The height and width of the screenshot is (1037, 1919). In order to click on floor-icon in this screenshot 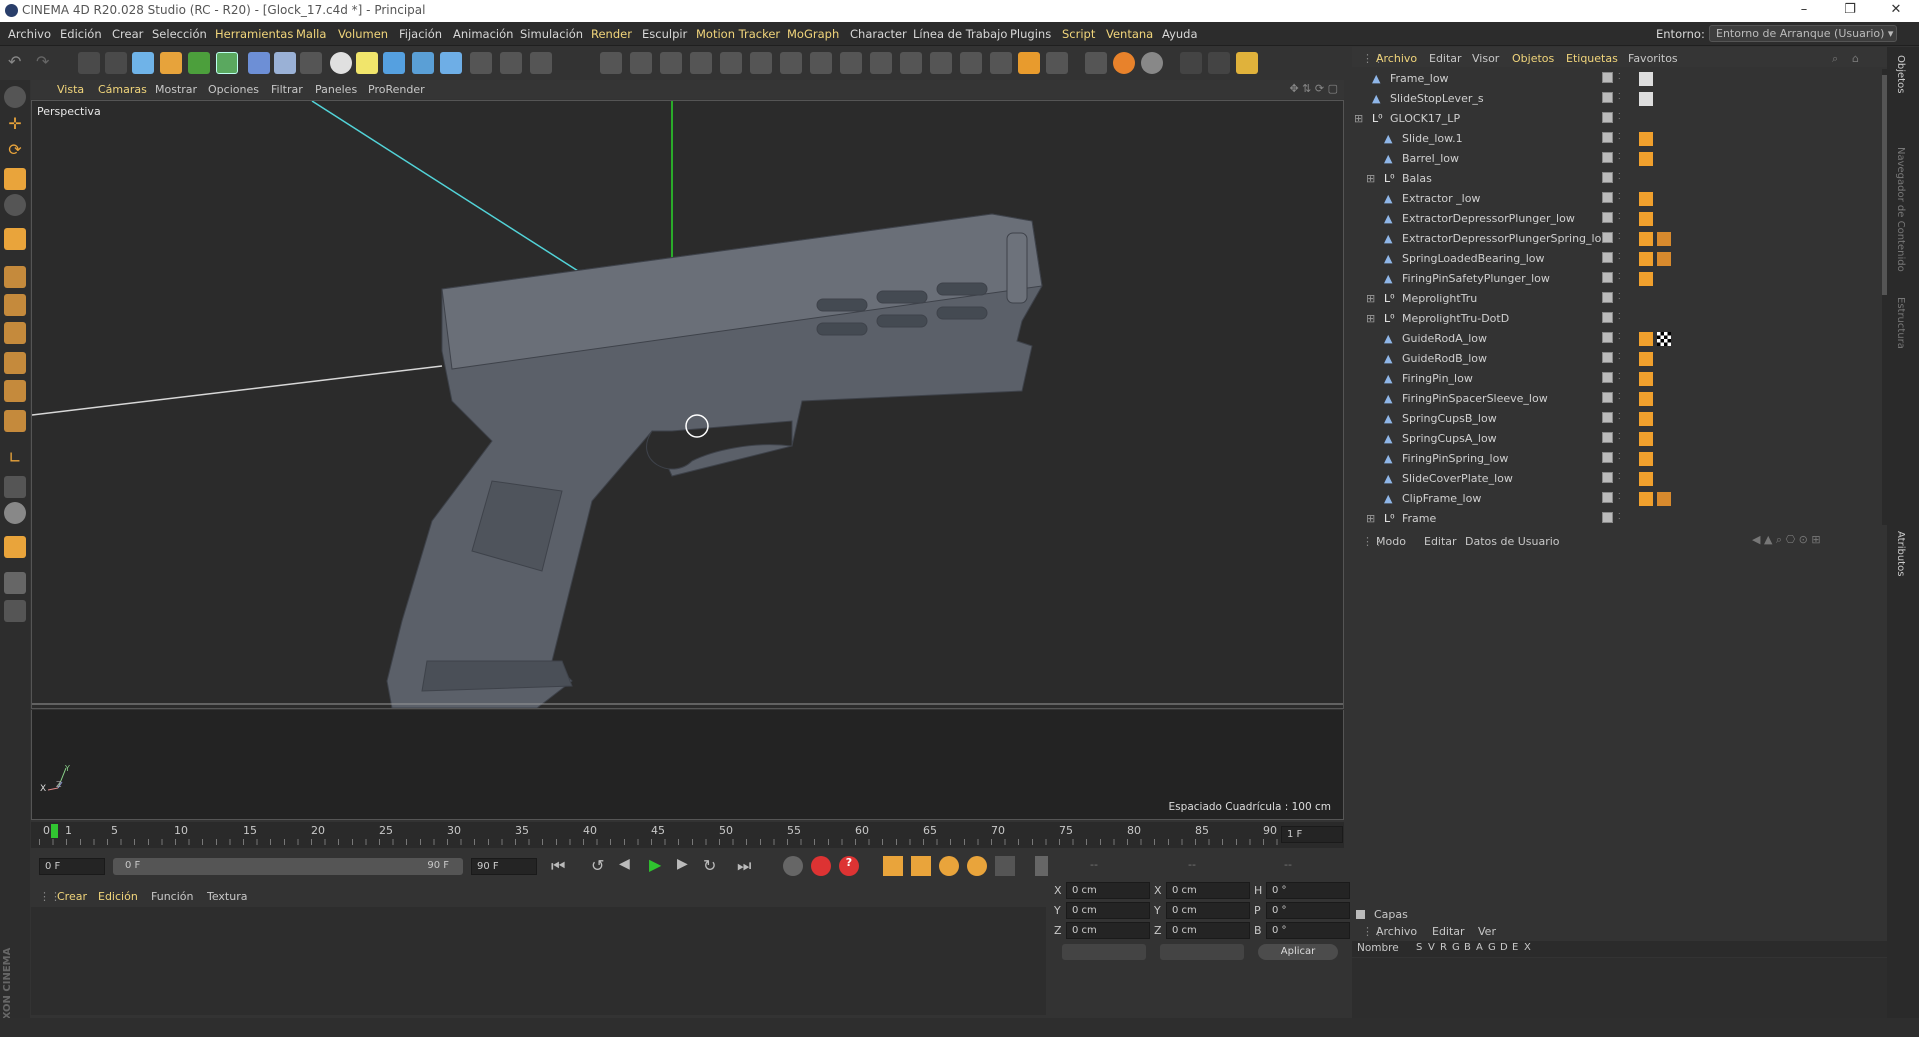, I will do `click(367, 63)`.